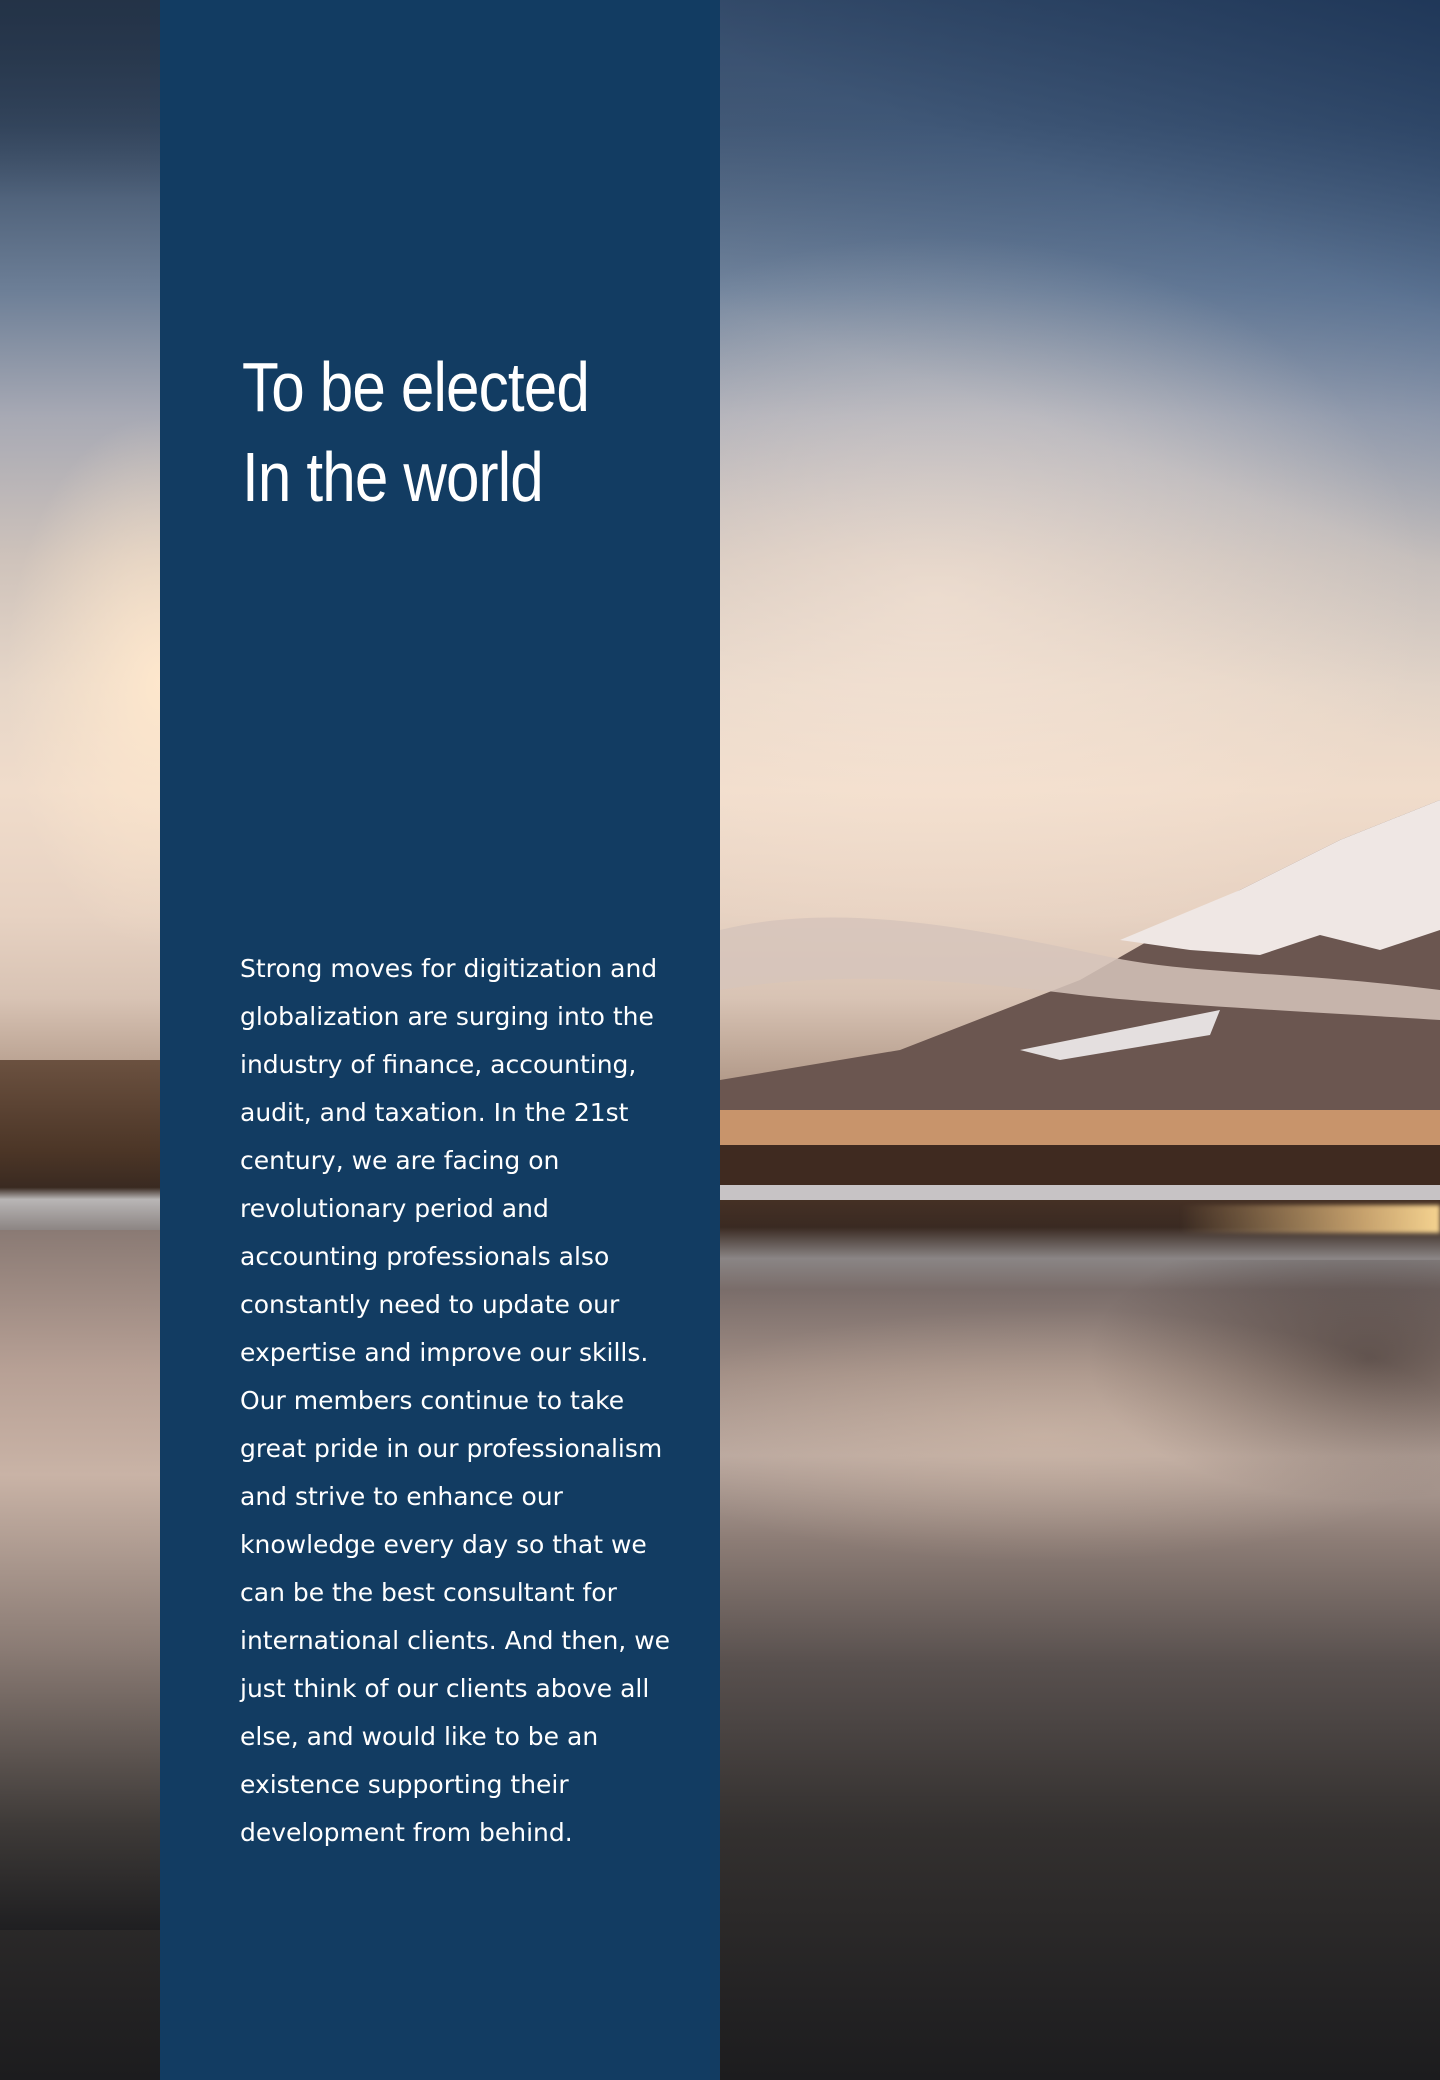  I want to click on lake-reflection-left, so click(80, 1580).